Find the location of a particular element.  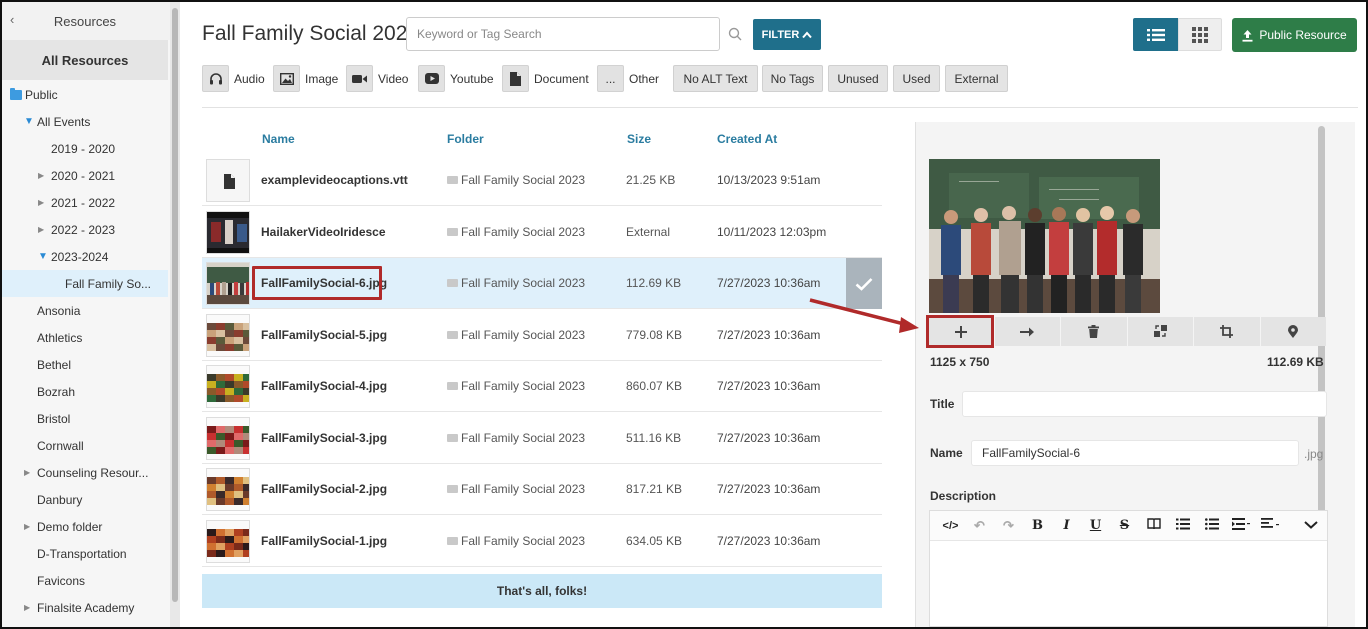

back-to-resources: ‹ Resources is located at coordinates (91, 21).